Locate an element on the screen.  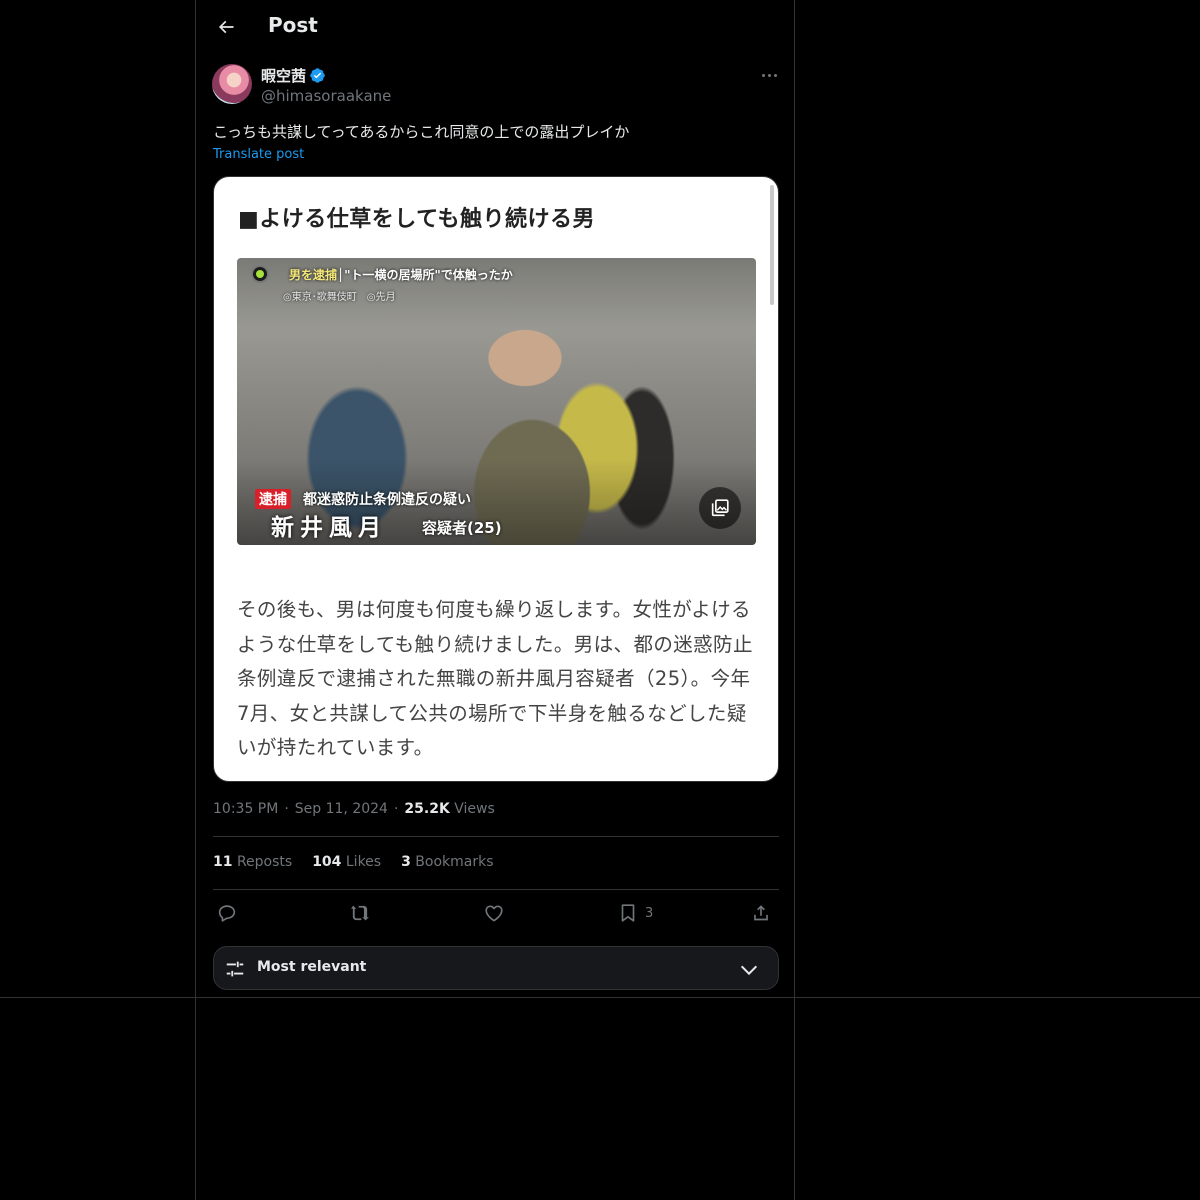
action-bar: 3 is located at coordinates (496, 913).